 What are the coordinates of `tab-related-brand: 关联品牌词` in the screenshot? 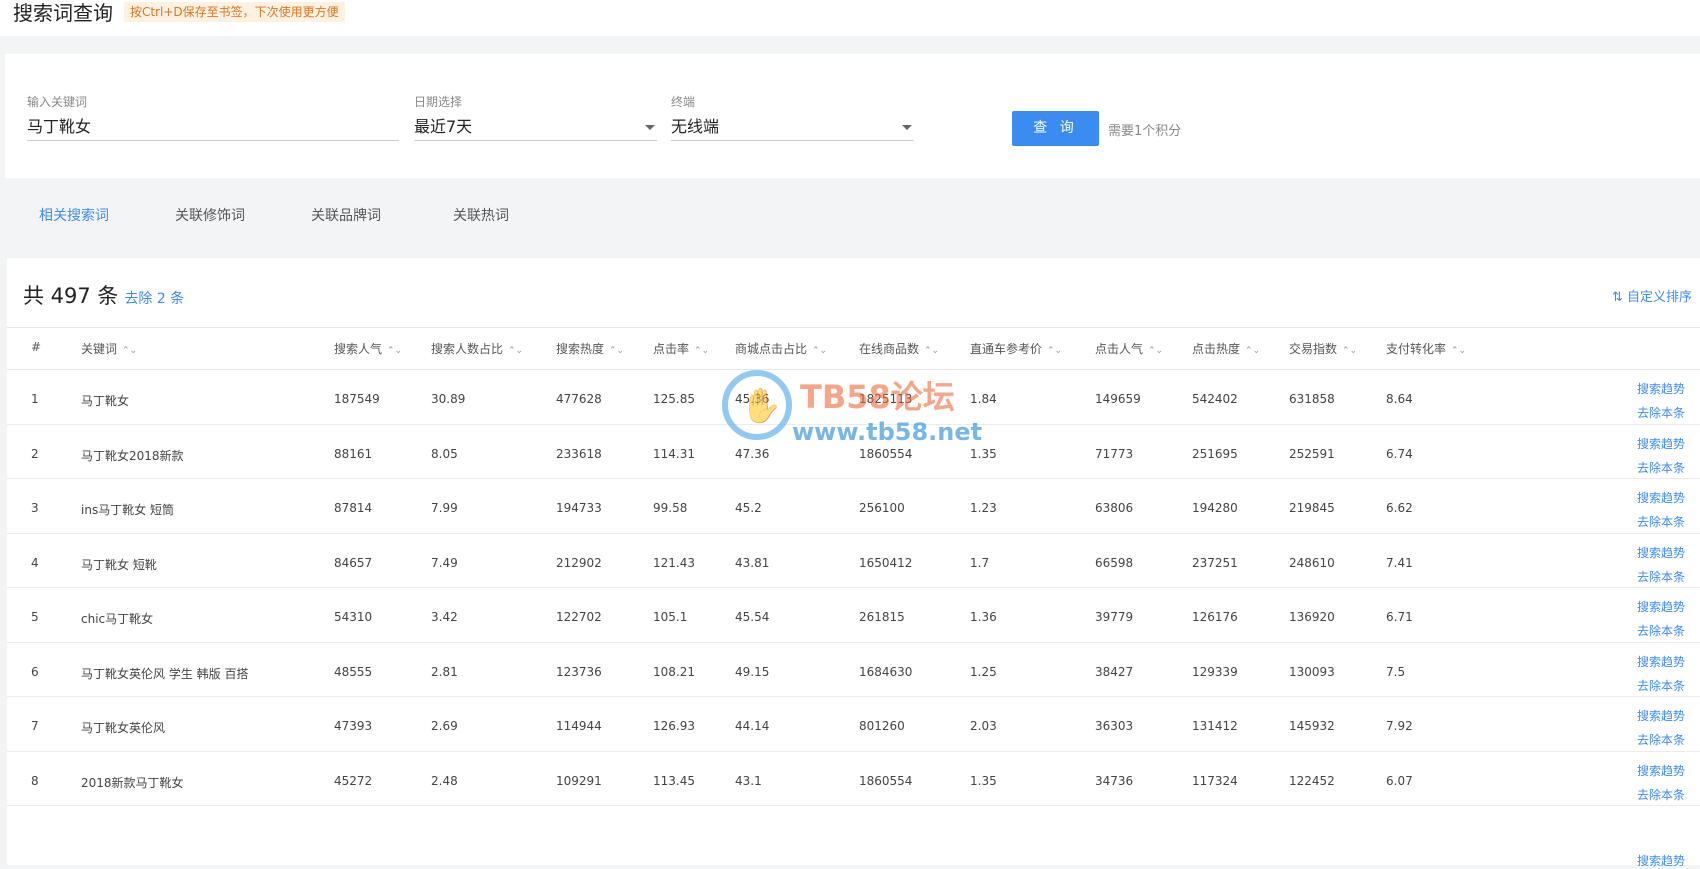 It's located at (346, 215).